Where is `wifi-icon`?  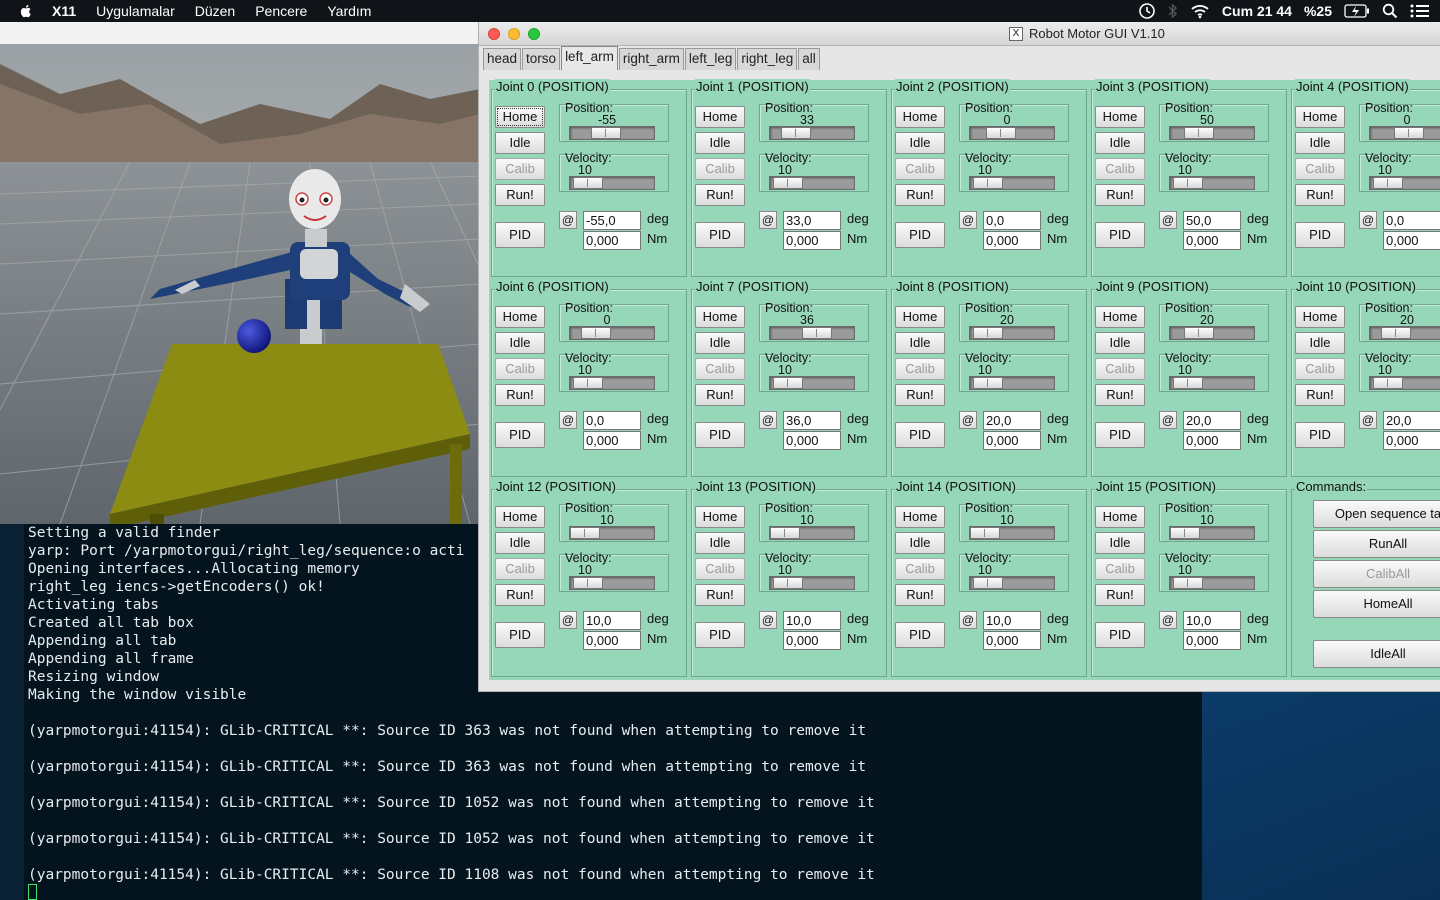 wifi-icon is located at coordinates (1200, 11).